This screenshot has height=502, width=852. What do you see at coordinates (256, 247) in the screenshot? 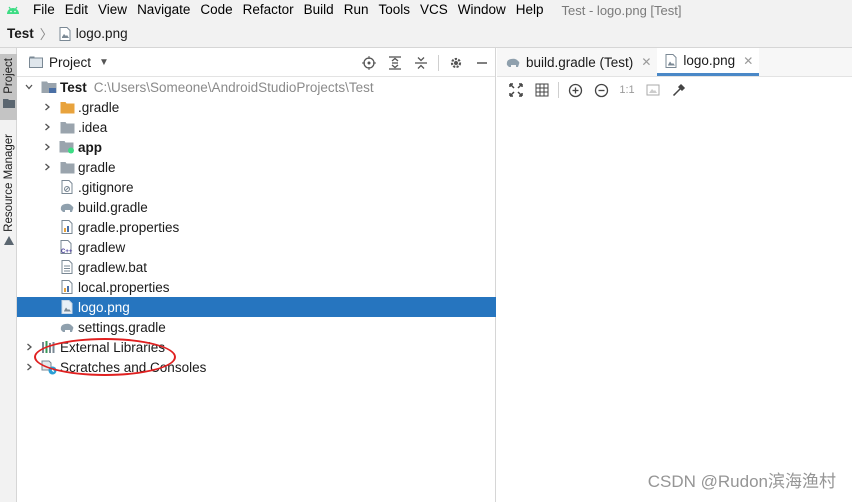
I see `tree-item-gradlew: C++ gradlew` at bounding box center [256, 247].